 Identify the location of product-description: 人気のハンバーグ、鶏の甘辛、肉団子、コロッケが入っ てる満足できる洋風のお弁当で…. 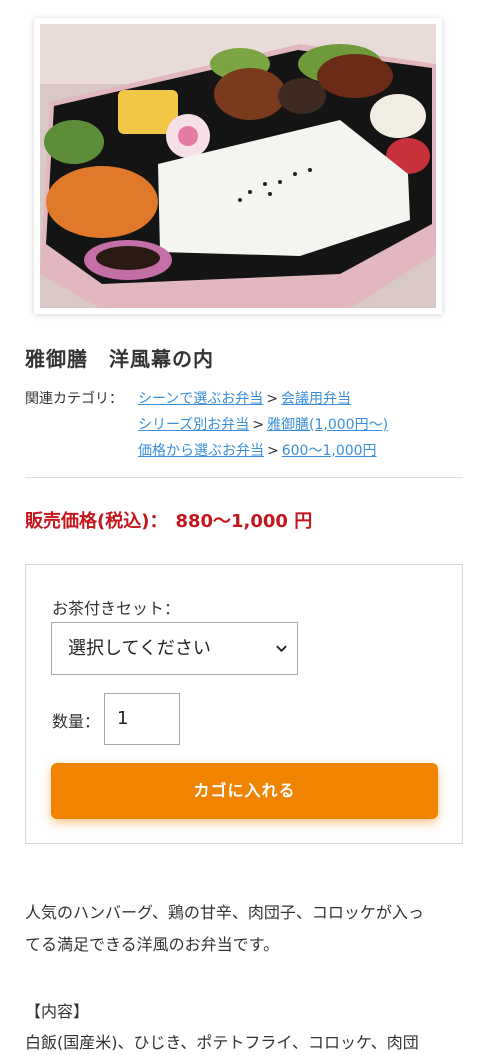
(245, 976).